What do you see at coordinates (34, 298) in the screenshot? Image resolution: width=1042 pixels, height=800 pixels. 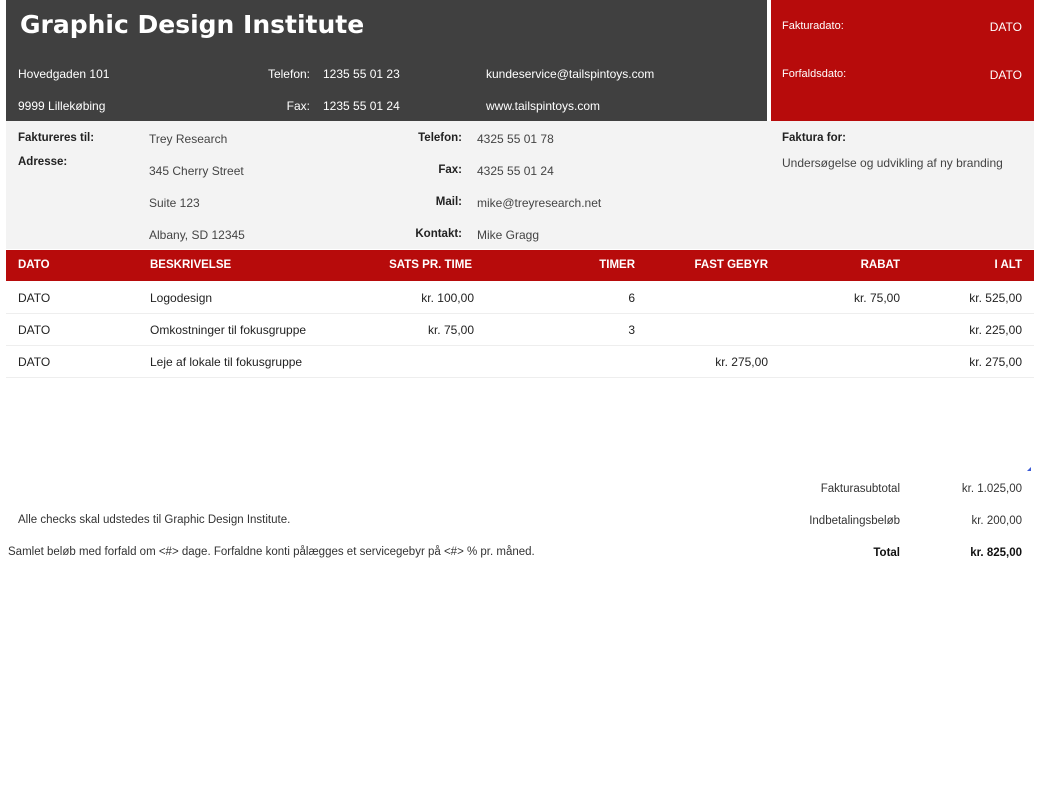 I see `row1-date: DATO` at bounding box center [34, 298].